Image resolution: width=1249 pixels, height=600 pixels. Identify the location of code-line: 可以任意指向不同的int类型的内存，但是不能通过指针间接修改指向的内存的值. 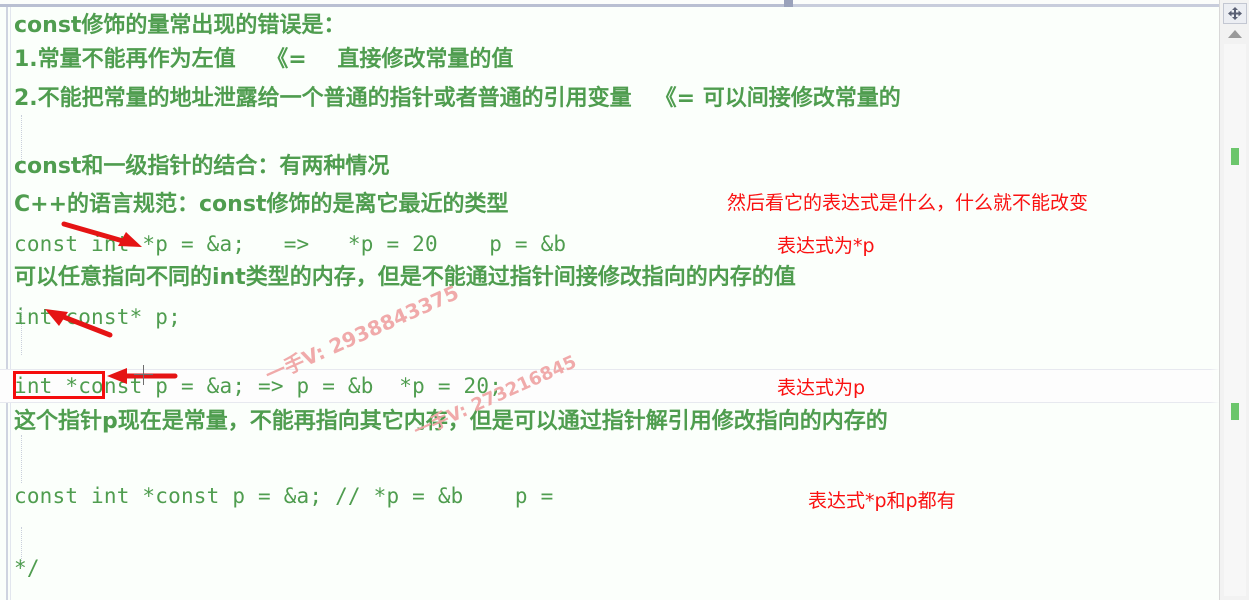
(405, 278).